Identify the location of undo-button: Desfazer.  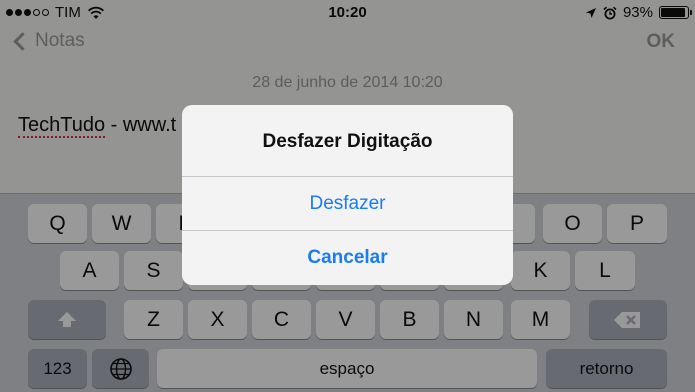
(347, 203).